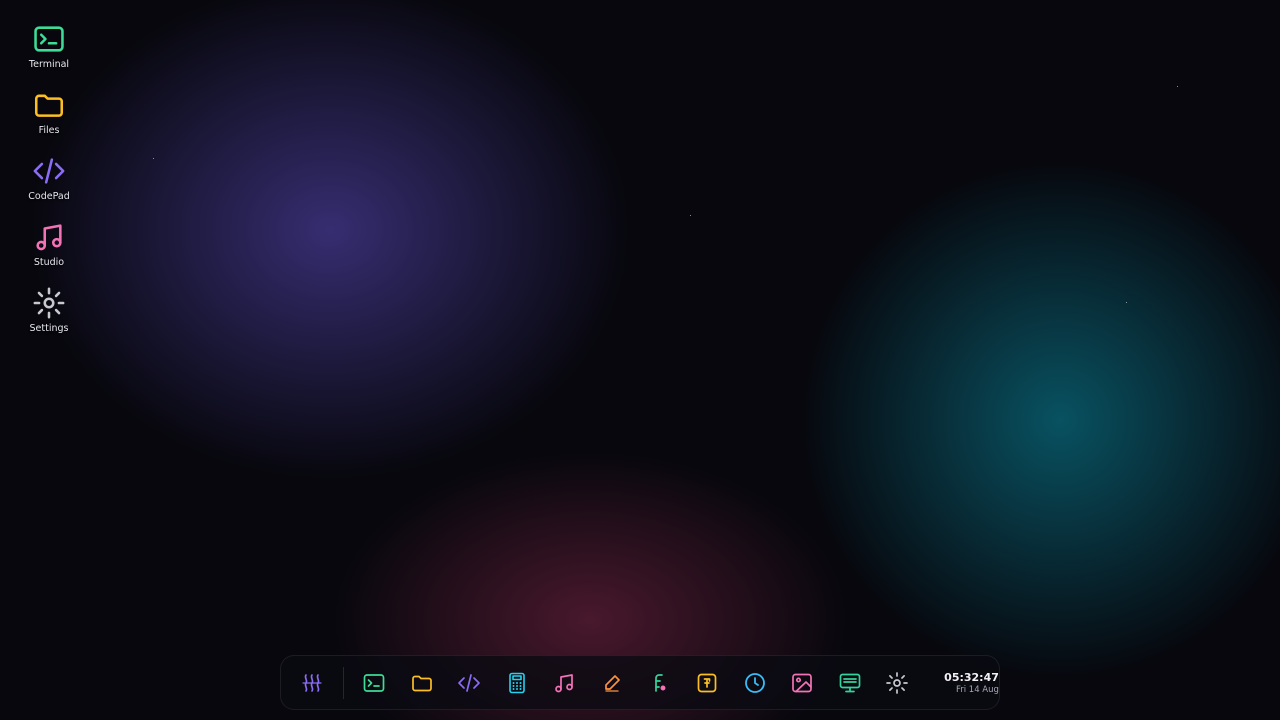 This screenshot has height=720, width=1280. I want to click on dock-files-button, so click(422, 683).